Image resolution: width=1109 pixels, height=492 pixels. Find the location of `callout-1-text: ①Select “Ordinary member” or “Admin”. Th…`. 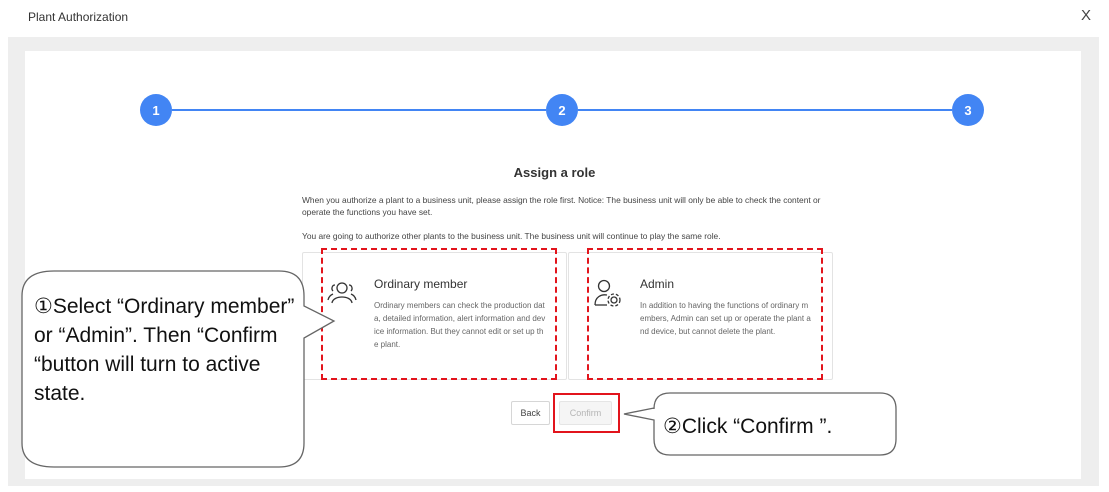

callout-1-text: ①Select “Ordinary member” or “Admin”. Th… is located at coordinates (164, 350).